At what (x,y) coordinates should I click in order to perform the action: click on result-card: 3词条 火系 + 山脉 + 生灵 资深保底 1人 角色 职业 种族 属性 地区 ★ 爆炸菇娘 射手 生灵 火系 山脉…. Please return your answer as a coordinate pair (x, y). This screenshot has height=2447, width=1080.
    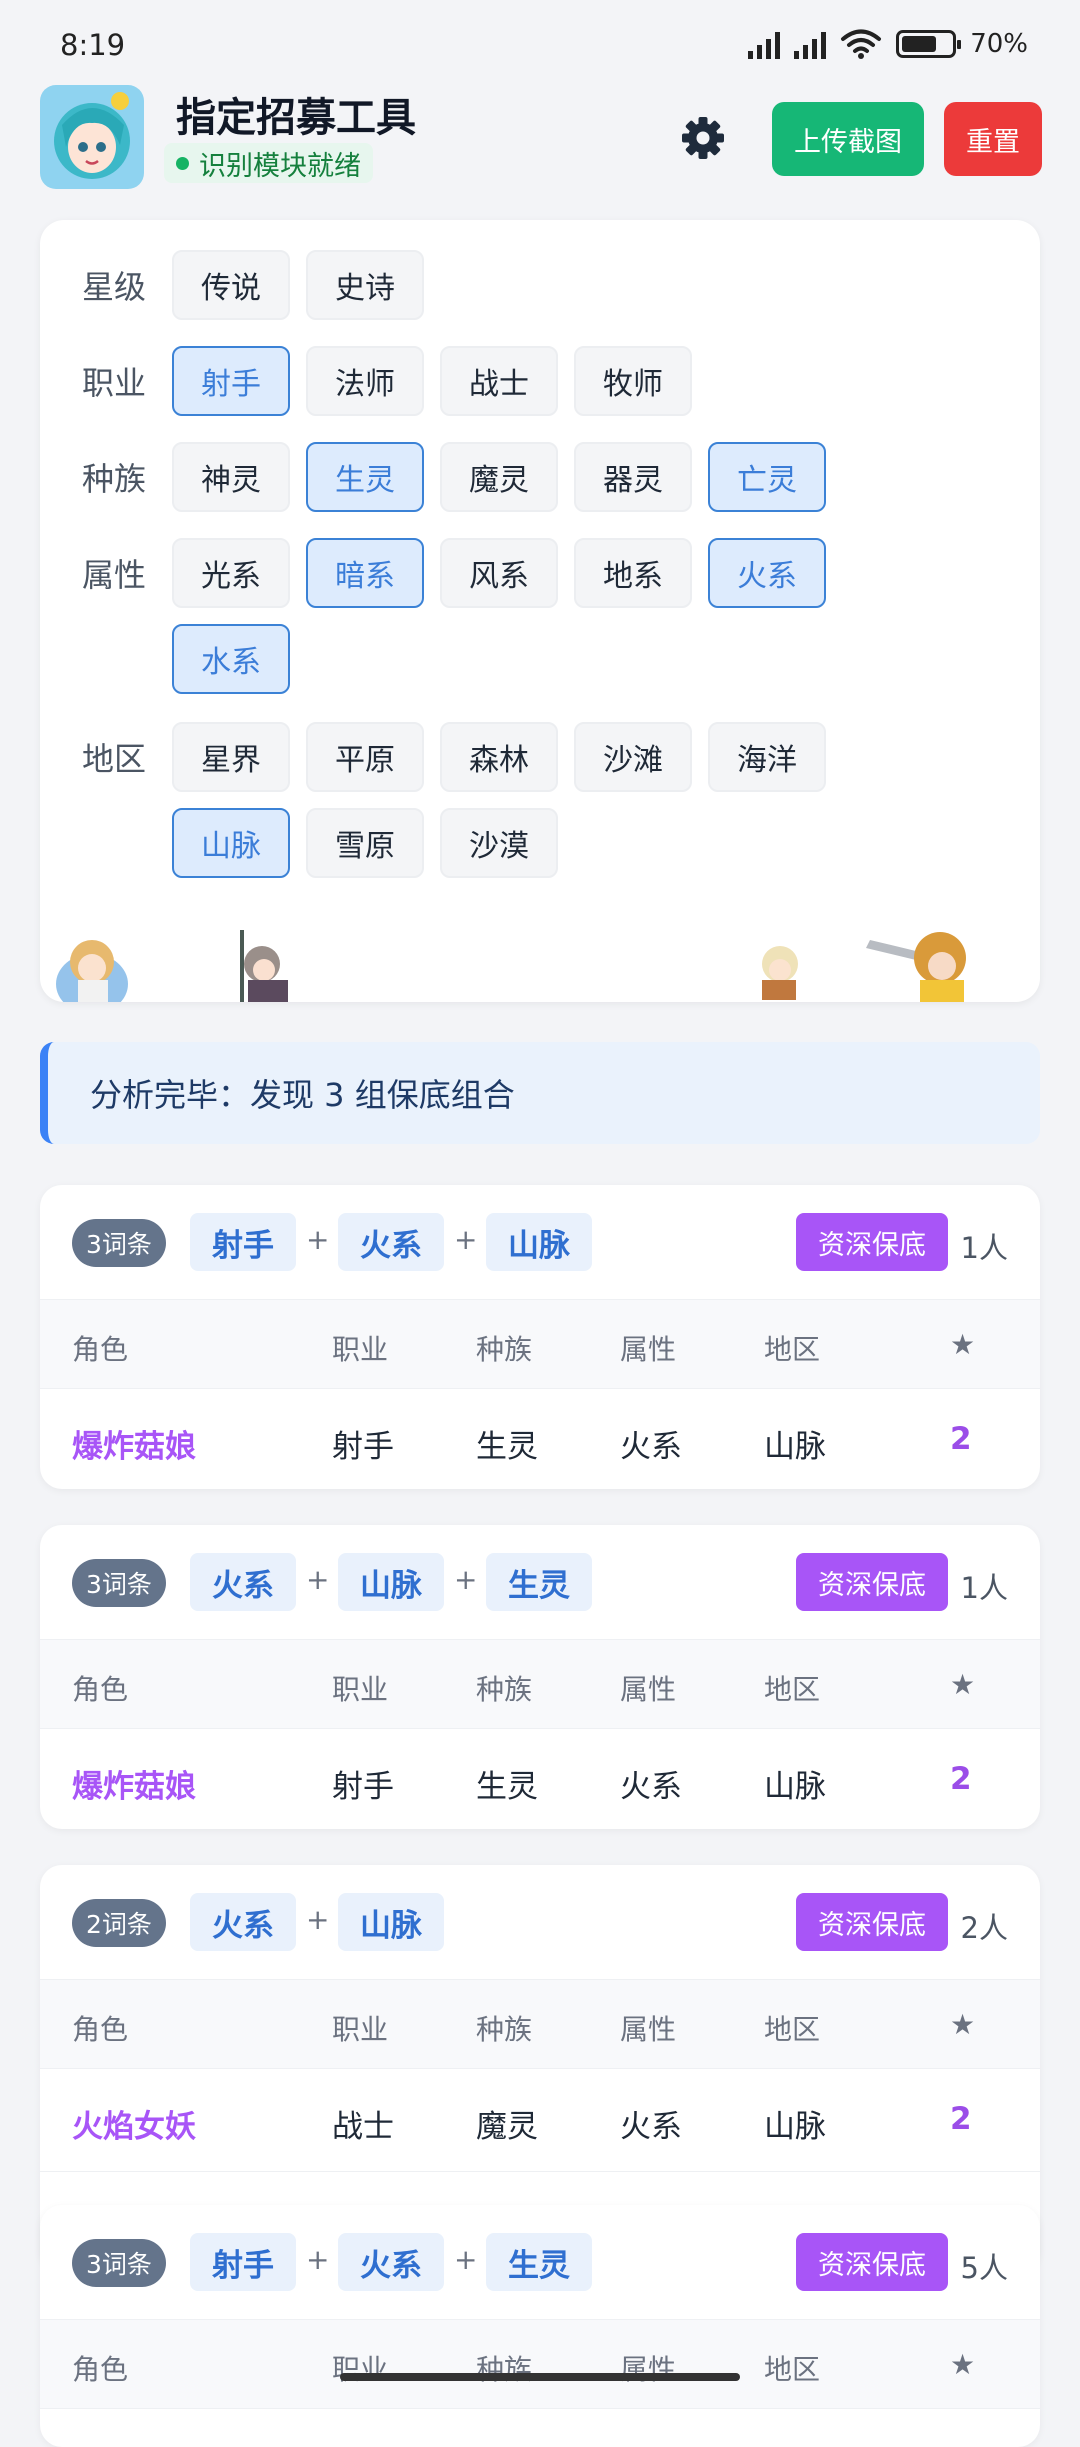
    Looking at the image, I should click on (540, 1677).